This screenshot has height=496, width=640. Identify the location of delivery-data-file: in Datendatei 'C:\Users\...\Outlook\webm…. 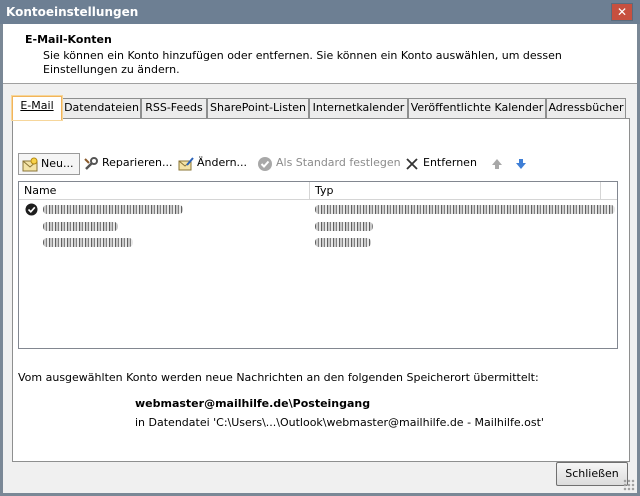
(339, 422).